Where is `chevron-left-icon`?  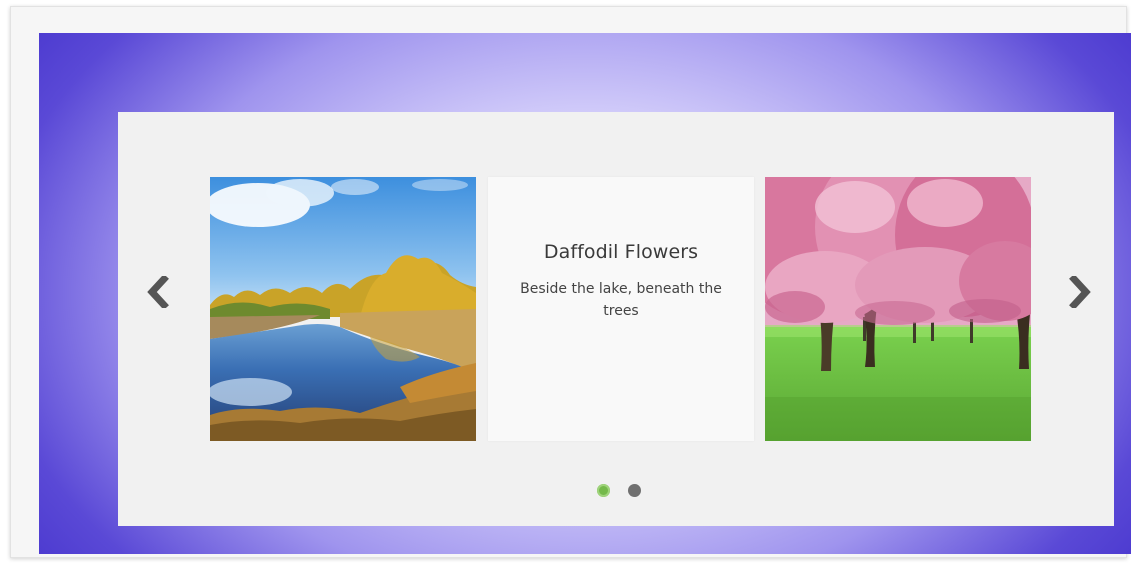
chevron-left-icon is located at coordinates (158, 292).